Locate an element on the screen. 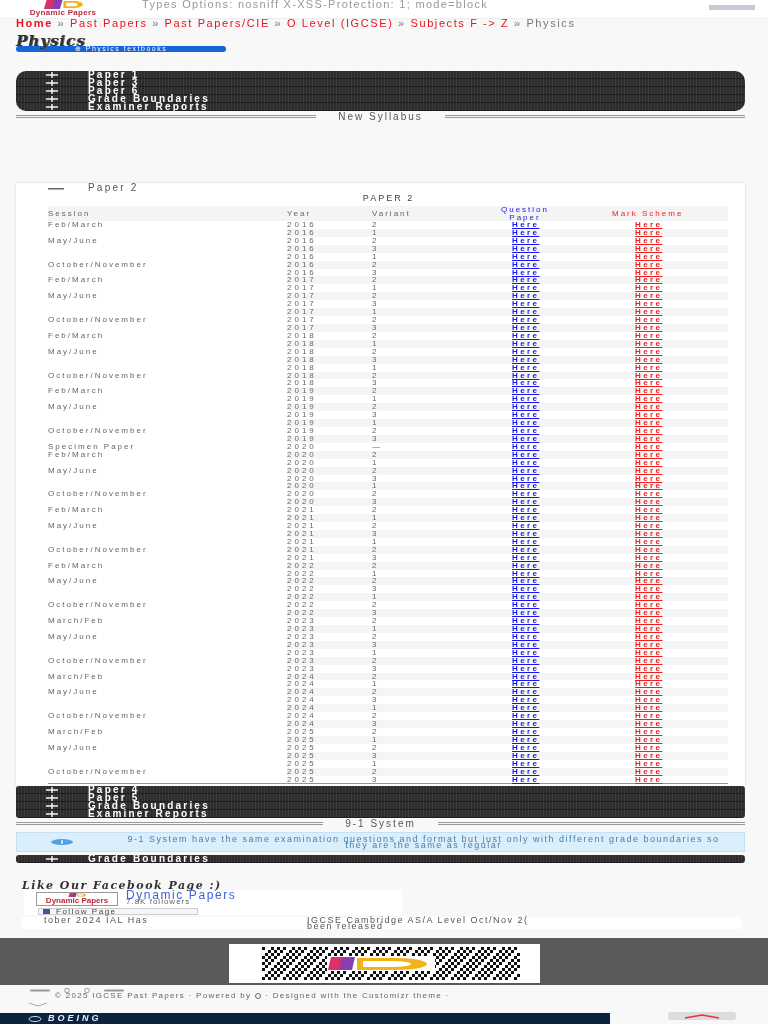 The width and height of the screenshot is (768, 1024). accordion-toggle: Paper 2 is located at coordinates (93, 188).